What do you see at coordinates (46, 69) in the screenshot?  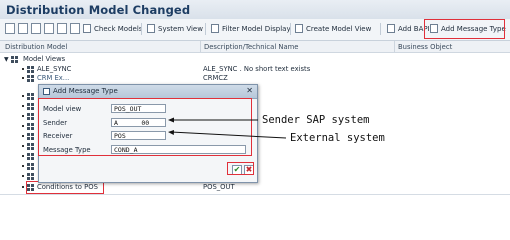 I see `tree-item-ale-sync: ALE_SYNC` at bounding box center [46, 69].